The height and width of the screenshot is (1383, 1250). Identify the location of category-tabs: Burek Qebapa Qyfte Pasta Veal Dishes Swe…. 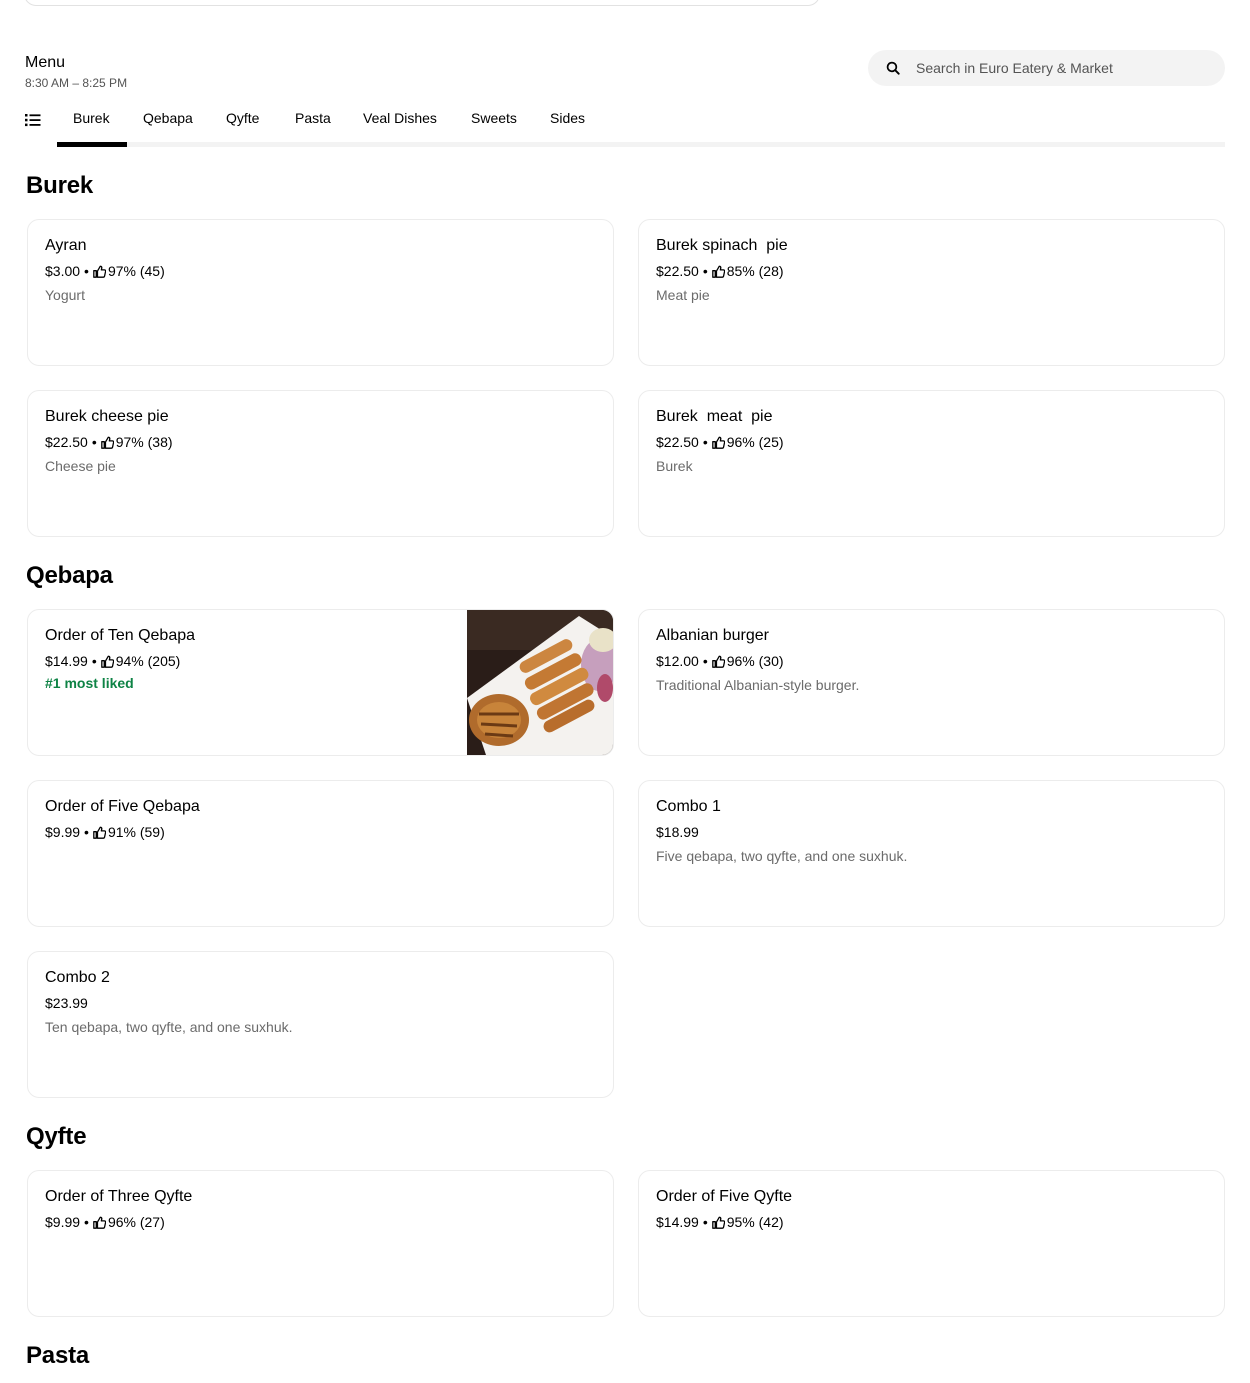
(625, 126).